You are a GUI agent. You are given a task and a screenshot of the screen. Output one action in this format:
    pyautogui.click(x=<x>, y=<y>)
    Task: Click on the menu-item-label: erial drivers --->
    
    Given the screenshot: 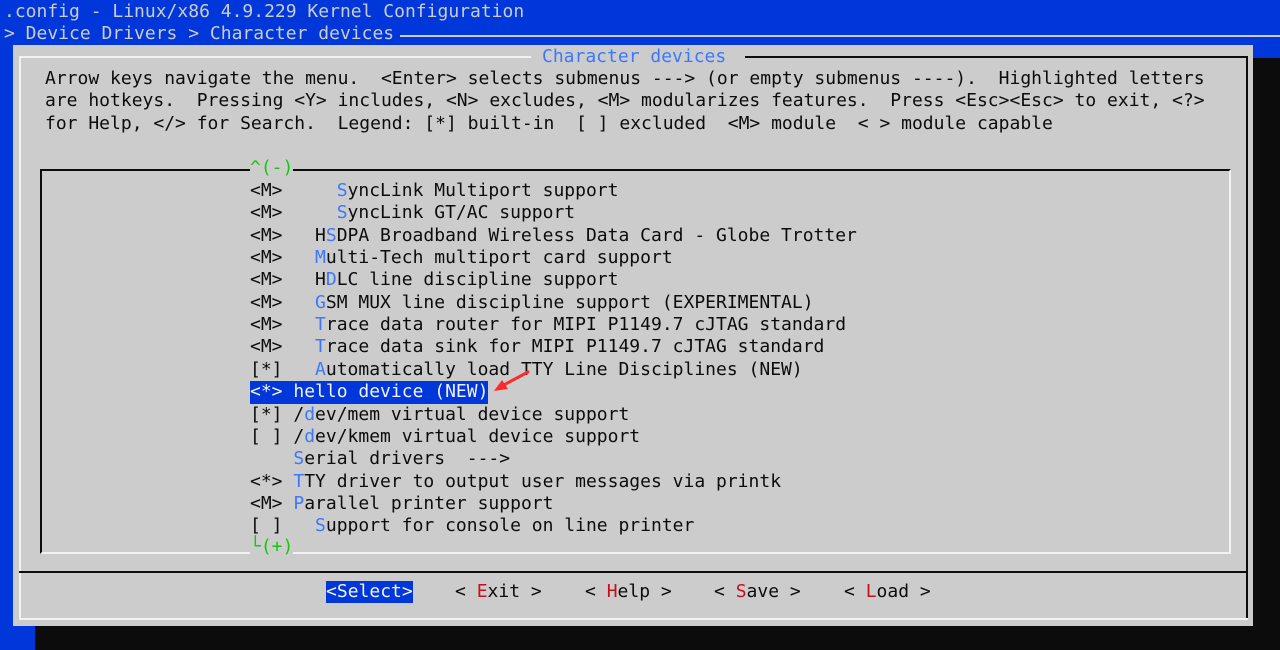 What is the action you would take?
    pyautogui.click(x=407, y=459)
    